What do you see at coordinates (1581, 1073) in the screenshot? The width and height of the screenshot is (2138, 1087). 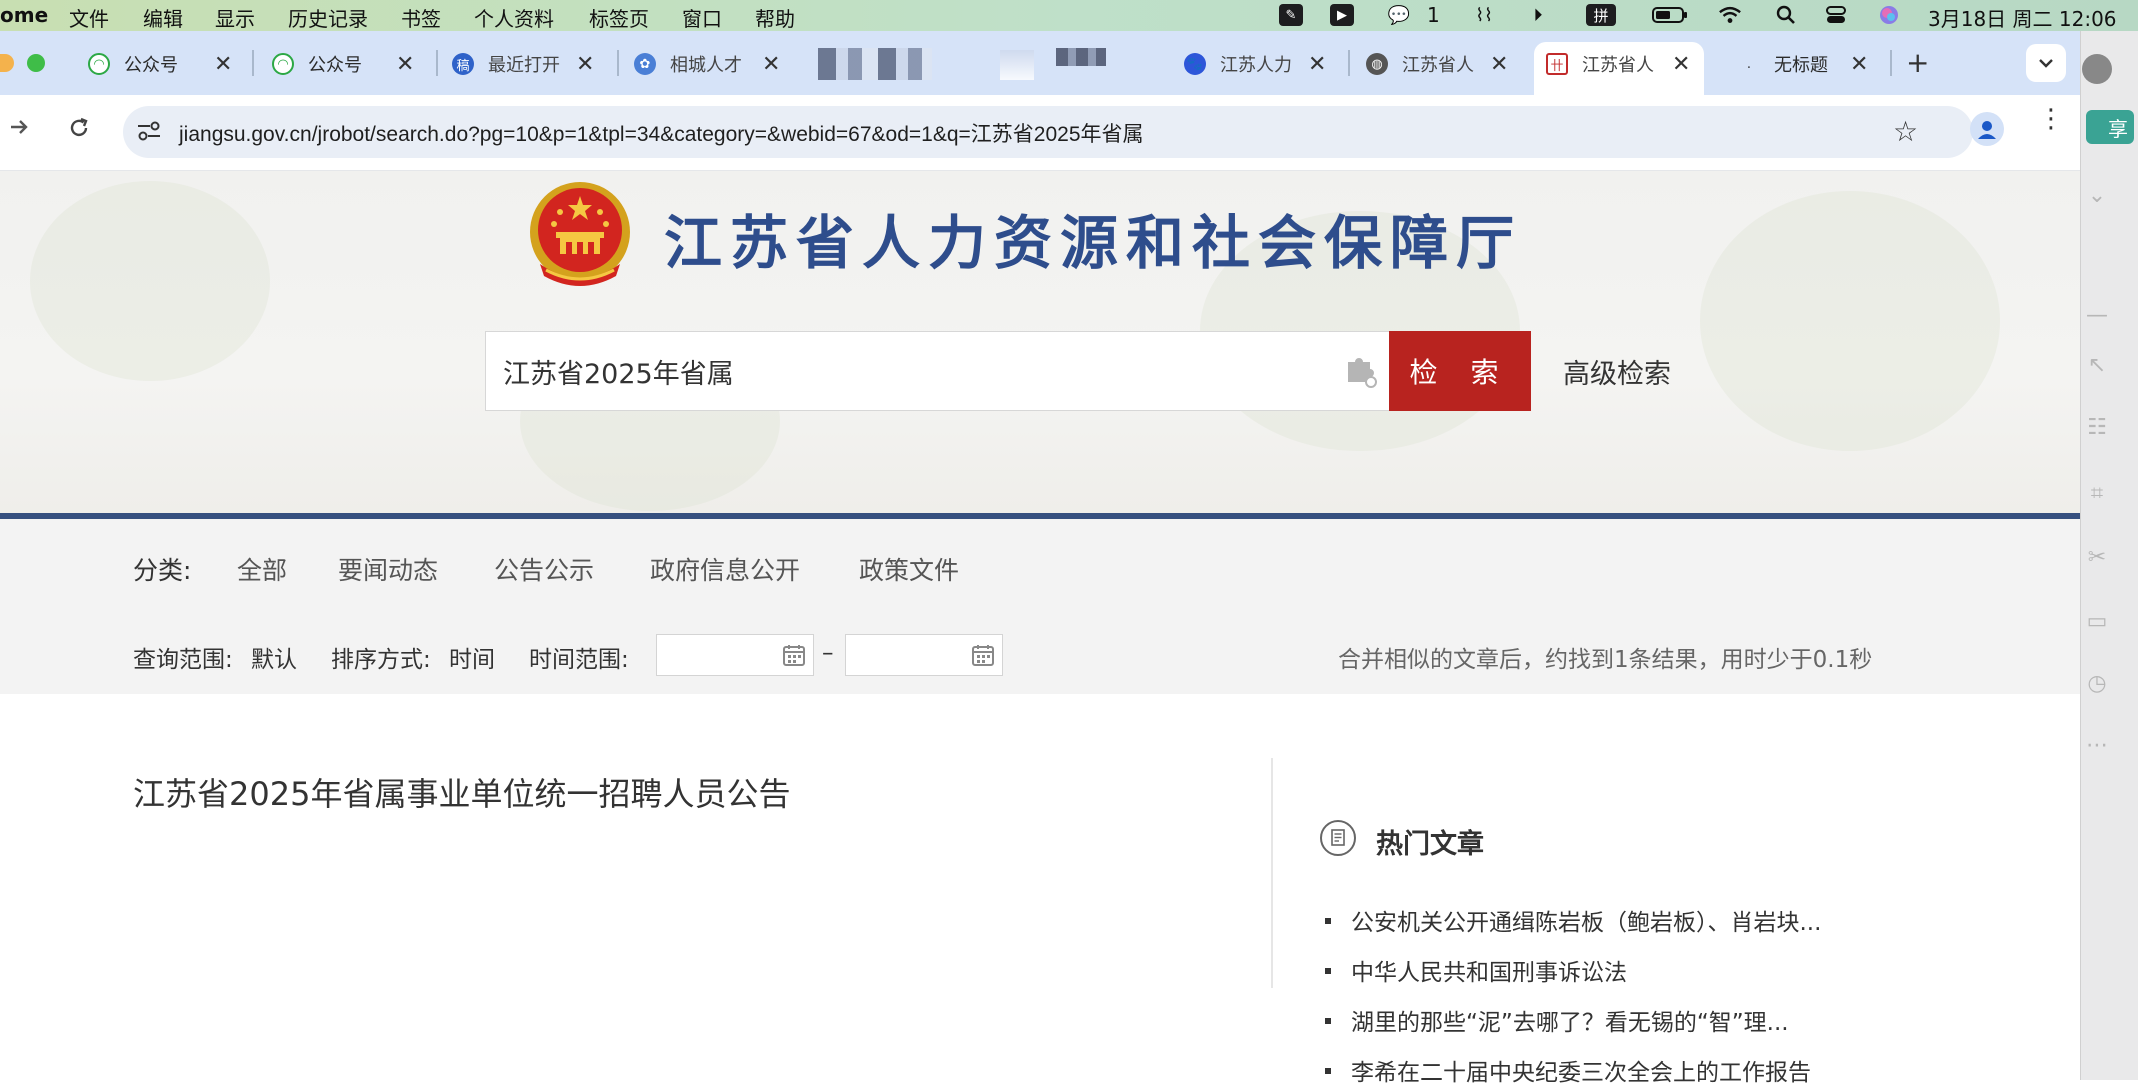 I see `hot-article-link: 李希在二十届中央纪委三次全会上的工作报告` at bounding box center [1581, 1073].